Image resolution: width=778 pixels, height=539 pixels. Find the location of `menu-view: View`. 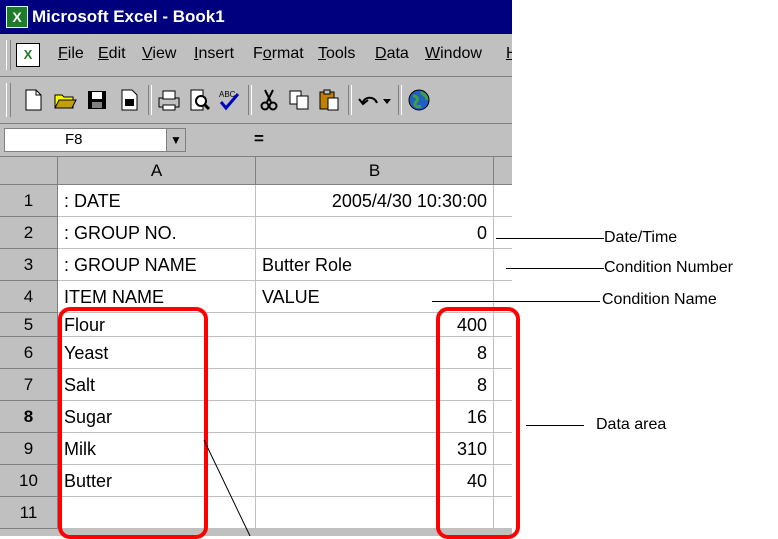

menu-view: View is located at coordinates (159, 54).